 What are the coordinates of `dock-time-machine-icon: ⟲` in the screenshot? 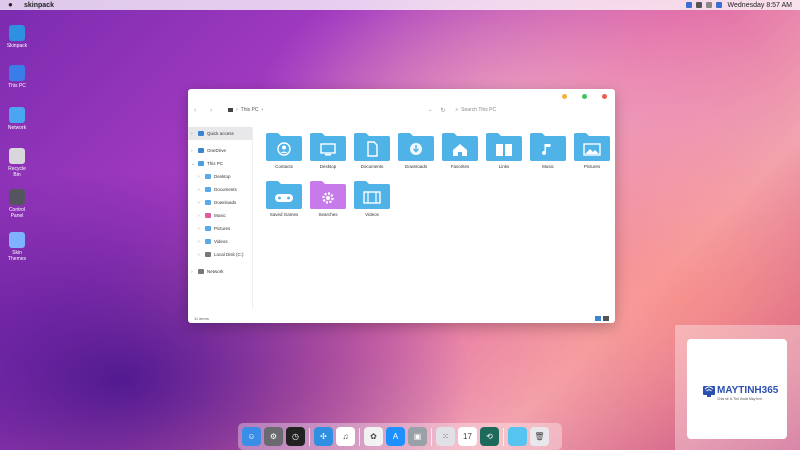 It's located at (489, 436).